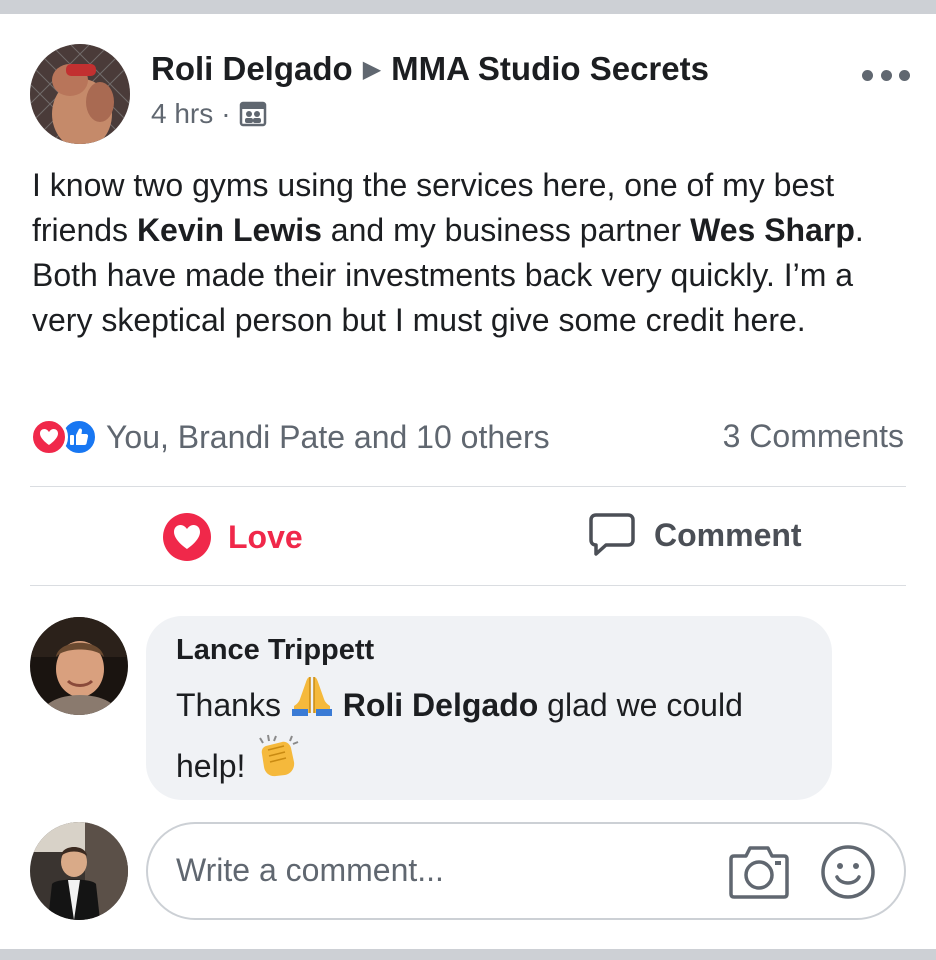 The image size is (936, 960). What do you see at coordinates (312, 703) in the screenshot?
I see `praying-hands-icon` at bounding box center [312, 703].